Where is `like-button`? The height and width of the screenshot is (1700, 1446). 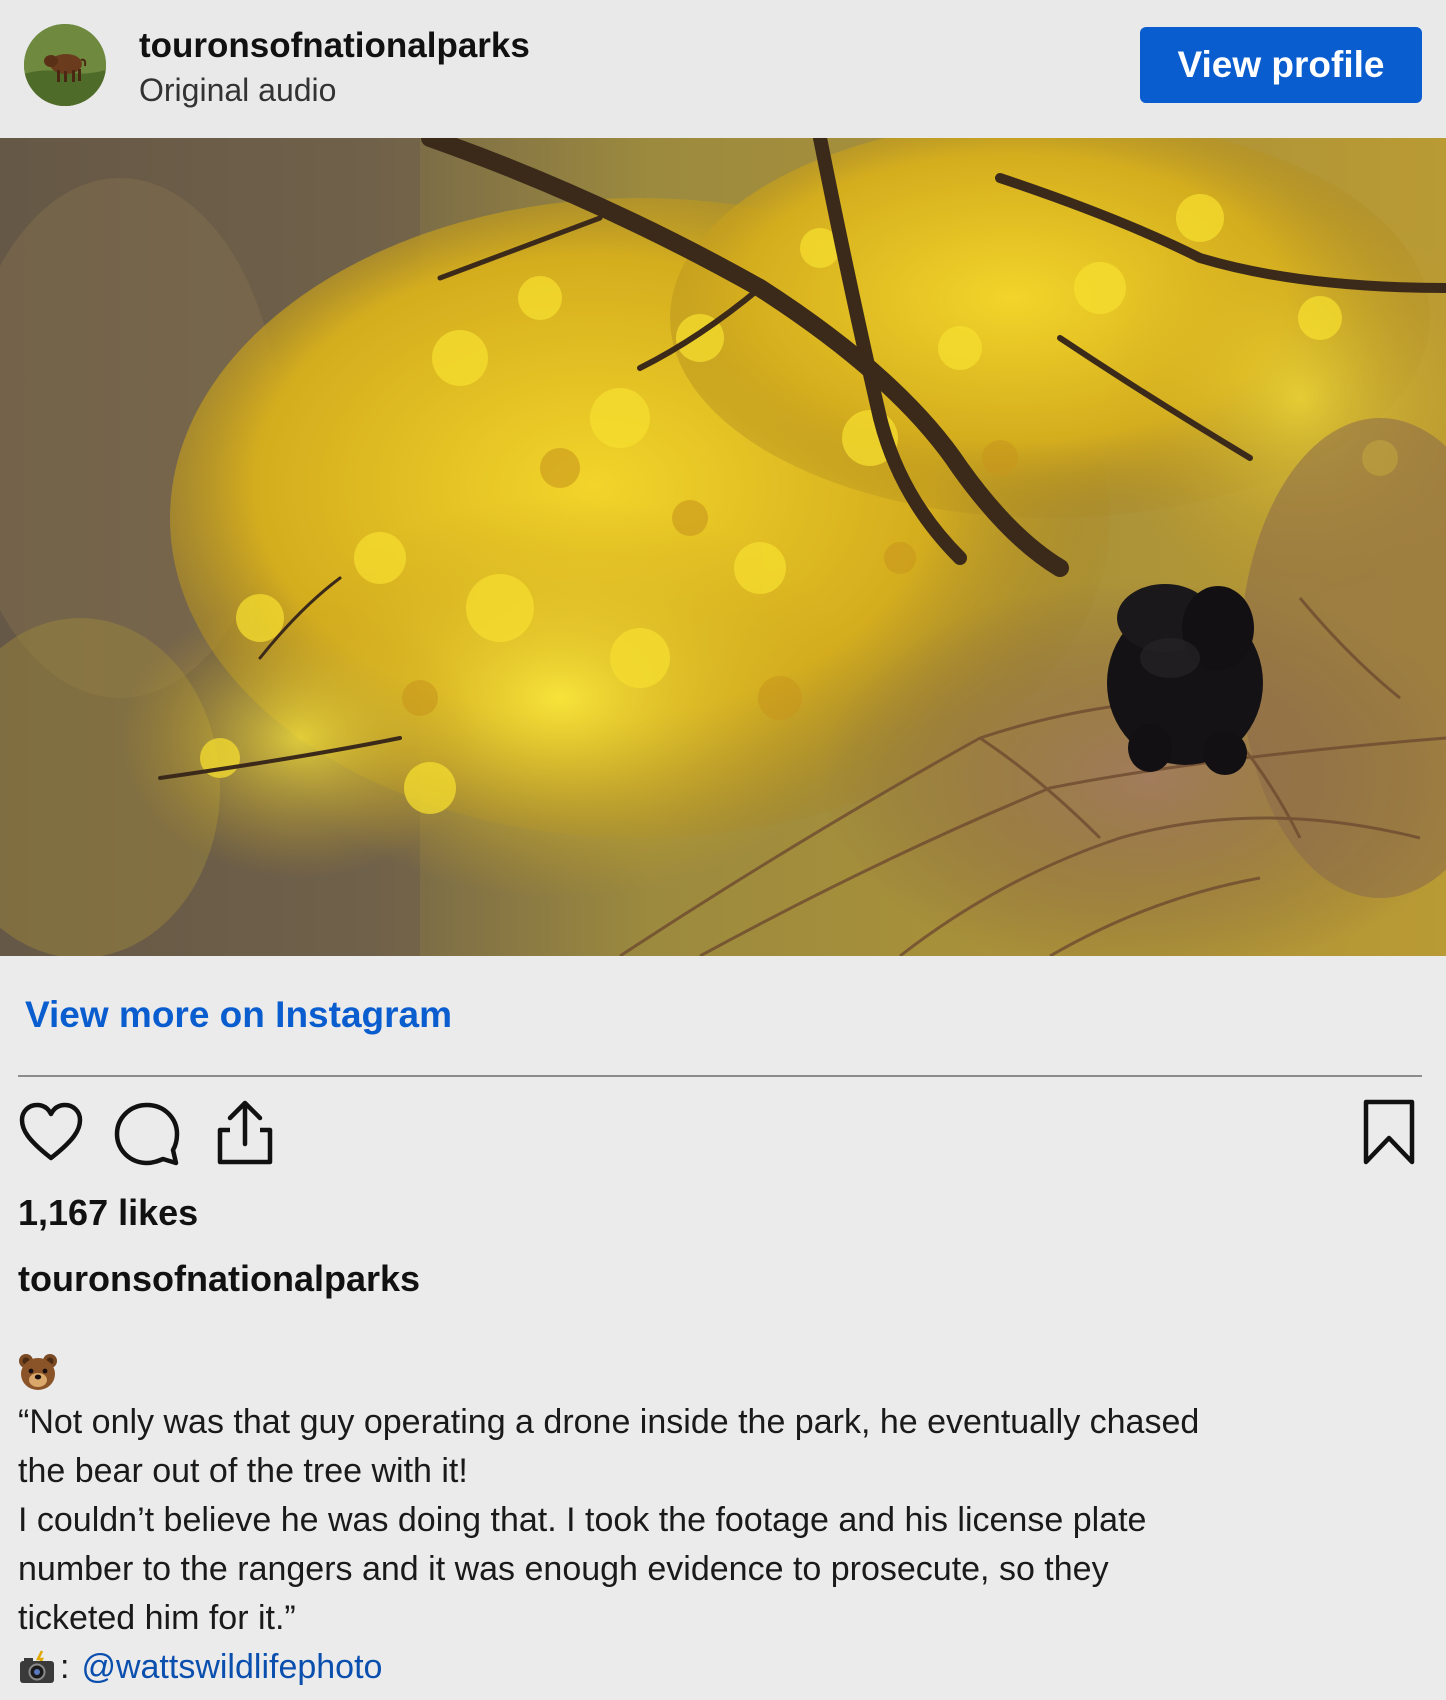
like-button is located at coordinates (51, 1133).